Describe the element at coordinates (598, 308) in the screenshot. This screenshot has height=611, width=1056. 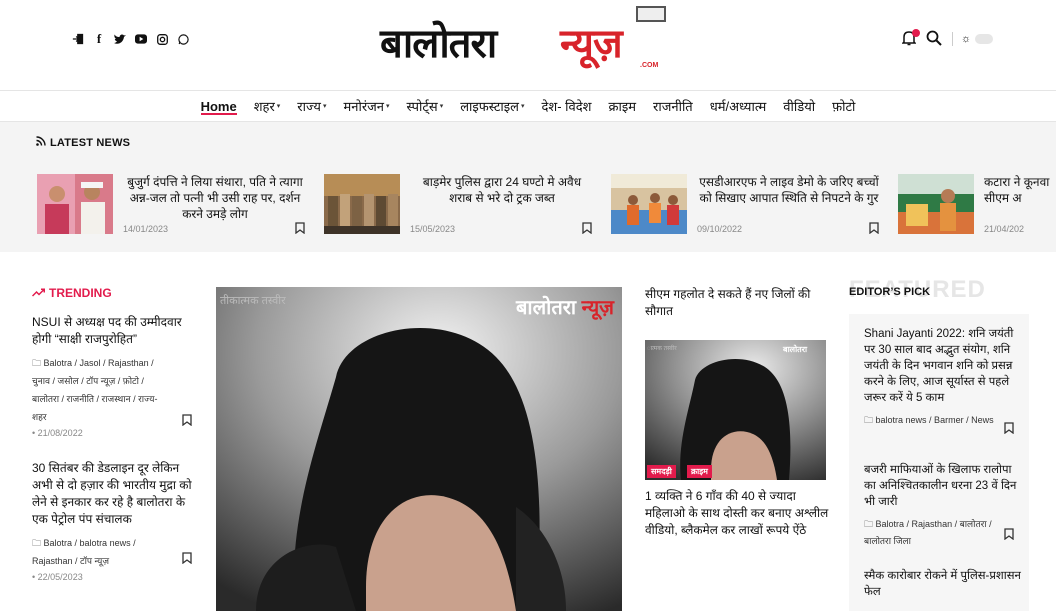
I see `image-logo-part2: न्यूज़` at that location.